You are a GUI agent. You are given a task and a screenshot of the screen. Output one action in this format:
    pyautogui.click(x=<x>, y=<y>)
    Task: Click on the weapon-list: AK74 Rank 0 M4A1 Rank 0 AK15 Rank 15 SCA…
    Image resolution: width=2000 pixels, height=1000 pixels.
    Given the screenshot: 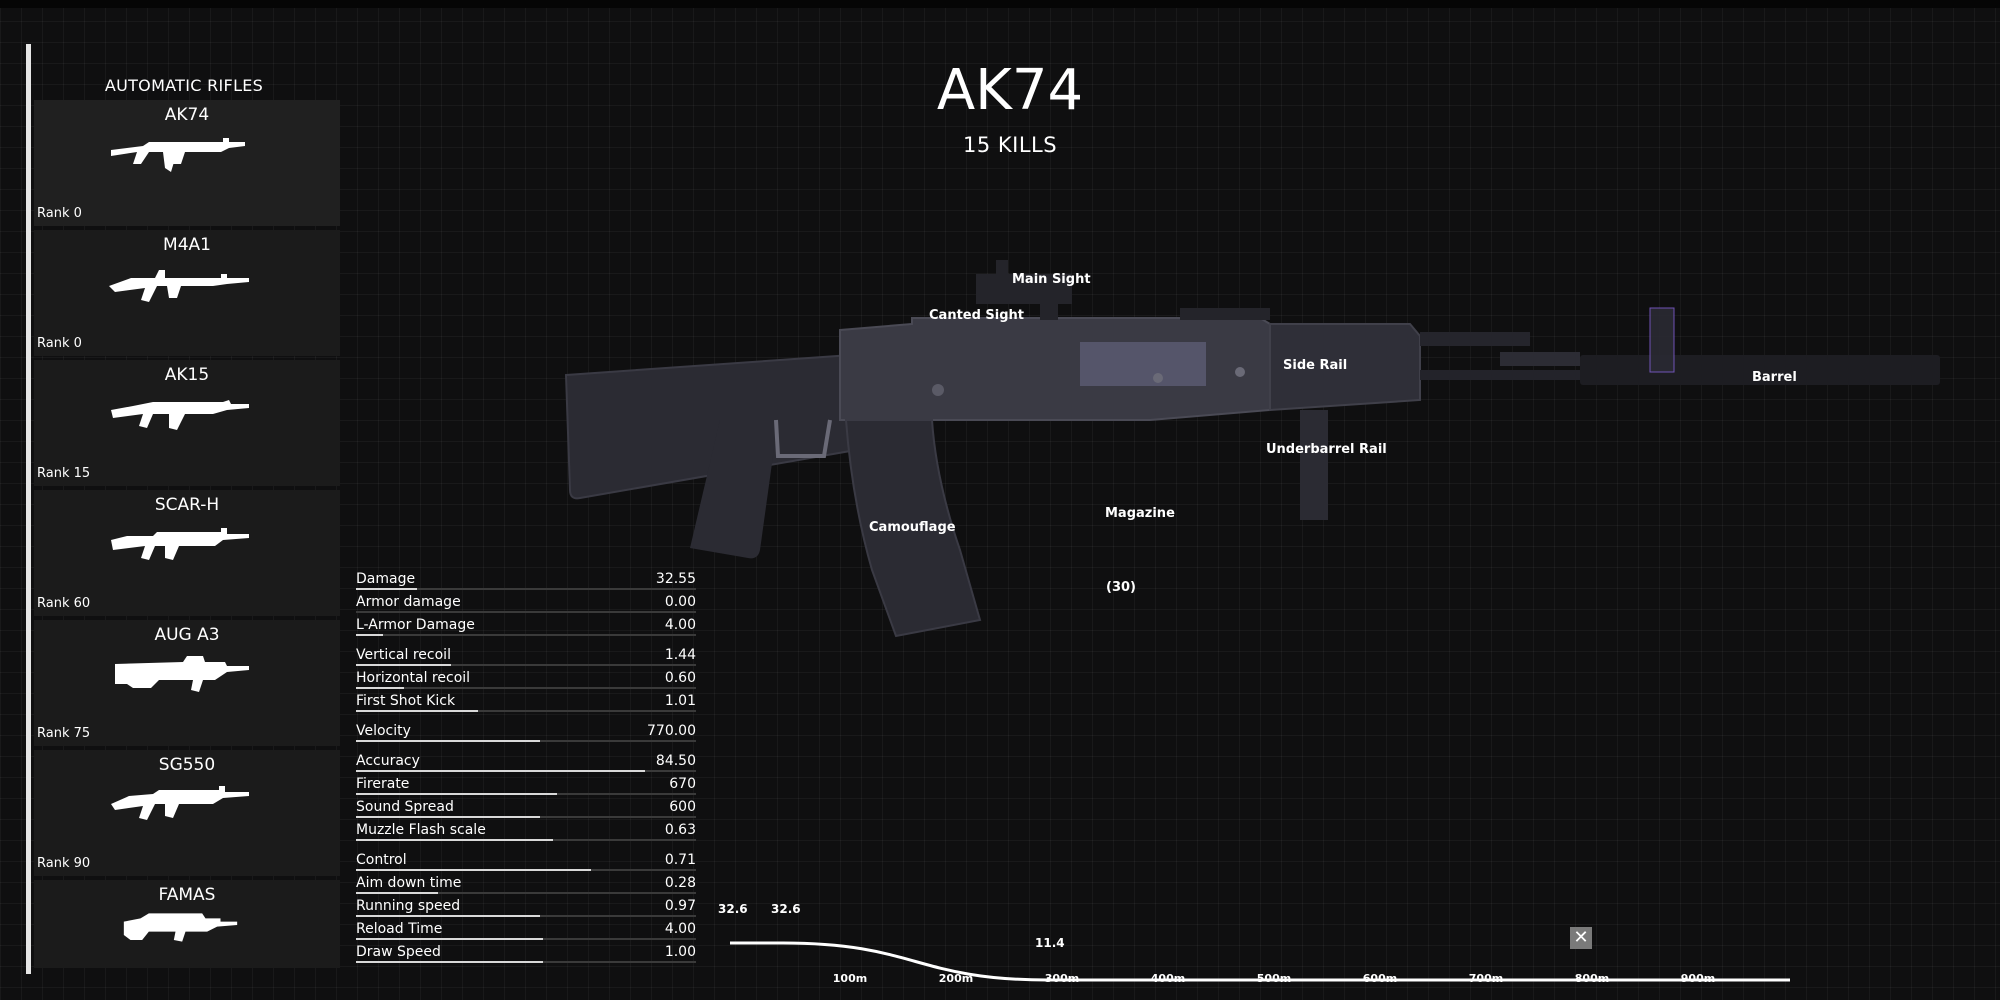 What is the action you would take?
    pyautogui.click(x=187, y=536)
    